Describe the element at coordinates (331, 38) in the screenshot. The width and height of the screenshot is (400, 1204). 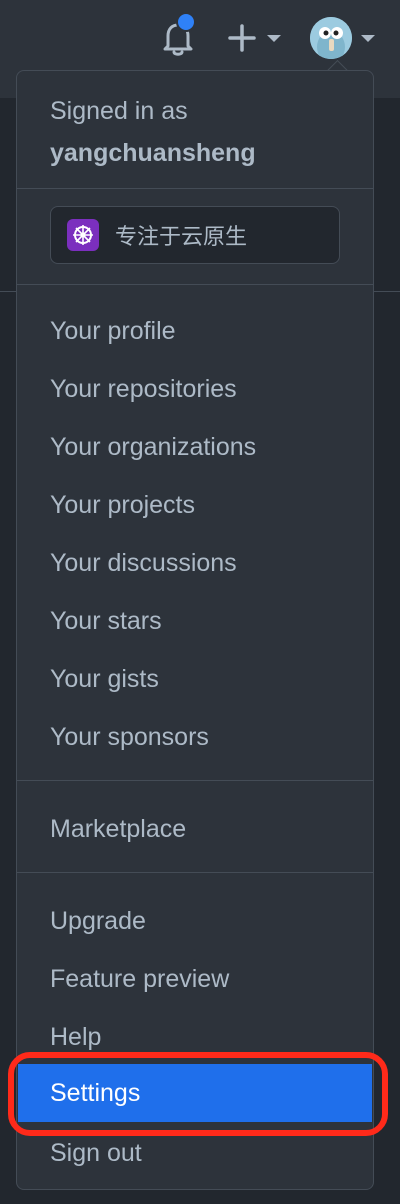
I see `avatar` at that location.